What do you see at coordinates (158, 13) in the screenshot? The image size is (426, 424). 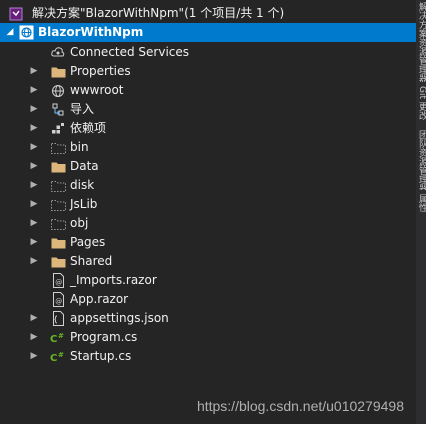 I see `solution-label: 解决方案"BlazorWithNpm"(1 个项目/共 1 个)` at bounding box center [158, 13].